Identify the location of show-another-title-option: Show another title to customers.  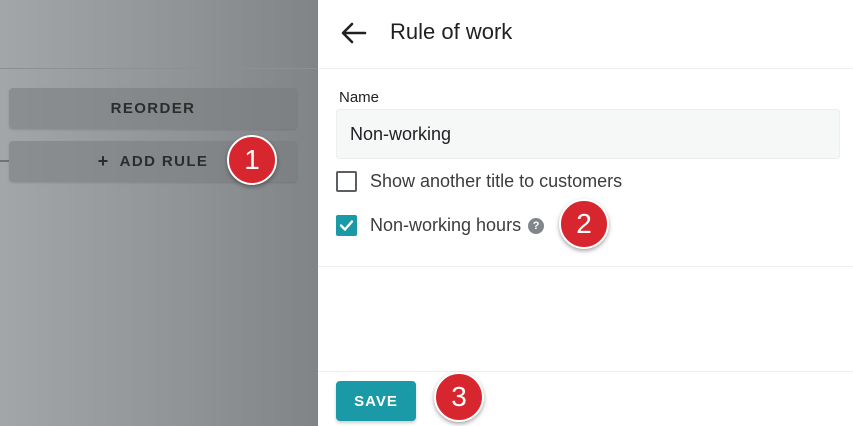
(479, 181).